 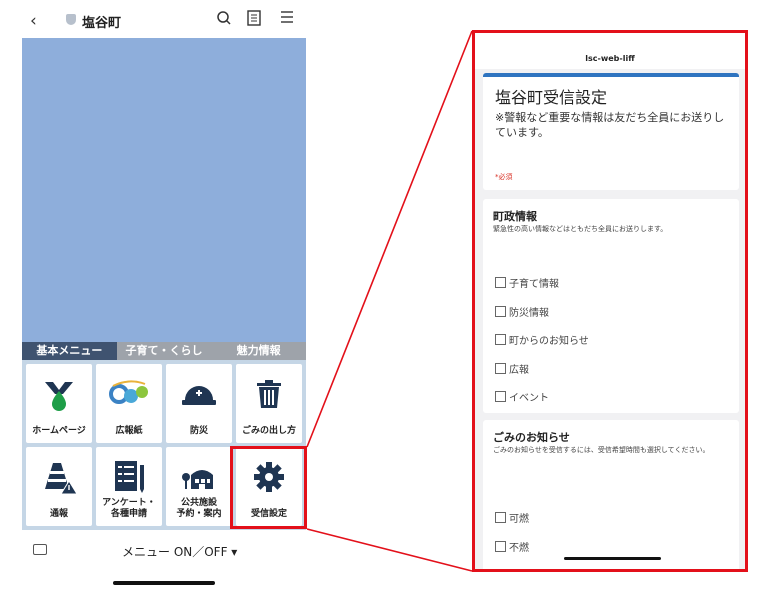 I want to click on tile-garbage: ごみの出し方, so click(x=269, y=403).